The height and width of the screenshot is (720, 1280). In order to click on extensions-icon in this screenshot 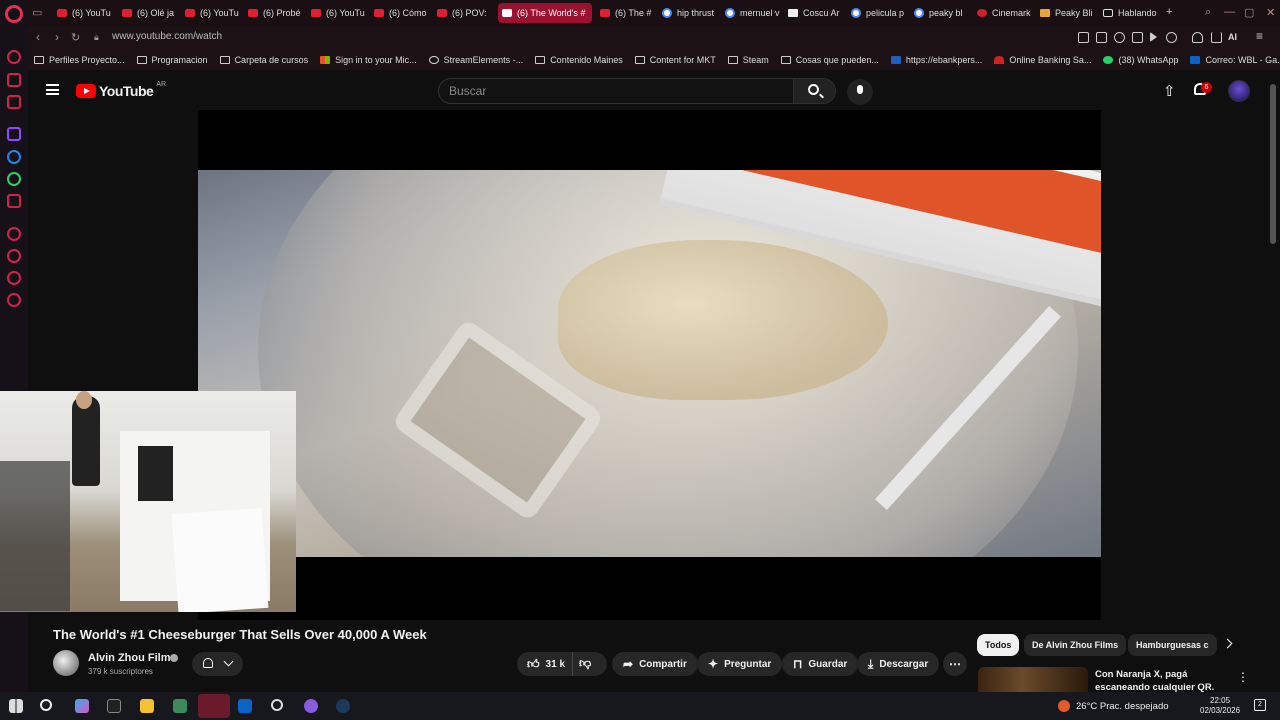, I will do `click(14, 278)`.